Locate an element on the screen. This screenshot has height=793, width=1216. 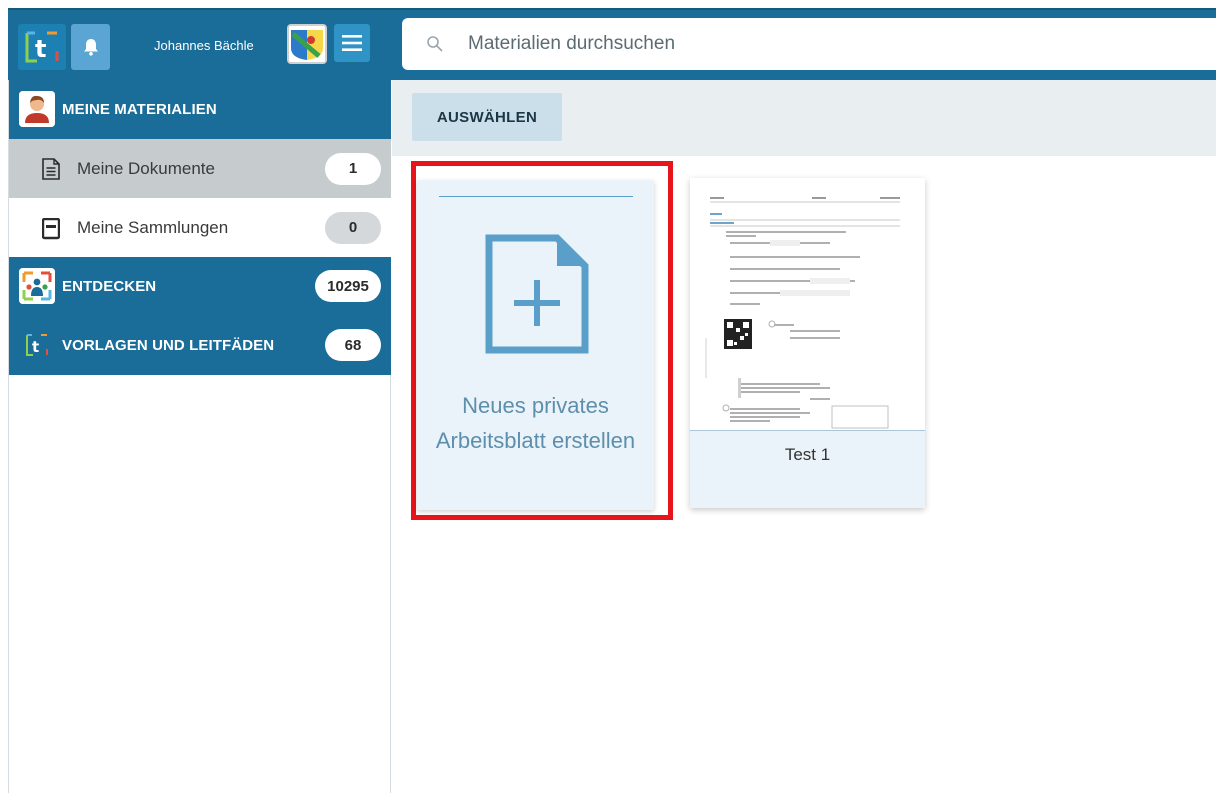
create-worksheet-card: Neues privates Arbeitsblatt erstellen is located at coordinates (535, 345).